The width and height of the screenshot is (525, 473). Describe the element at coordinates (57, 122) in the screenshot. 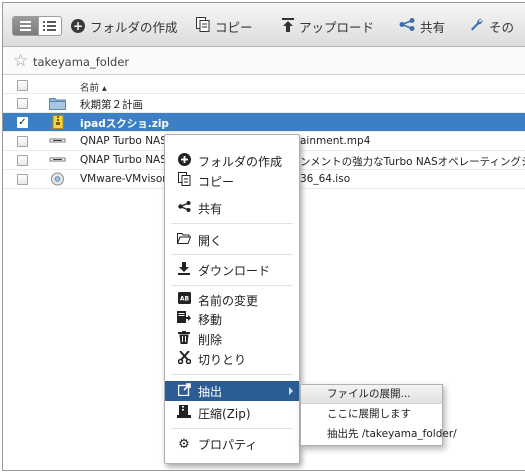

I see `zip-file-icon` at that location.